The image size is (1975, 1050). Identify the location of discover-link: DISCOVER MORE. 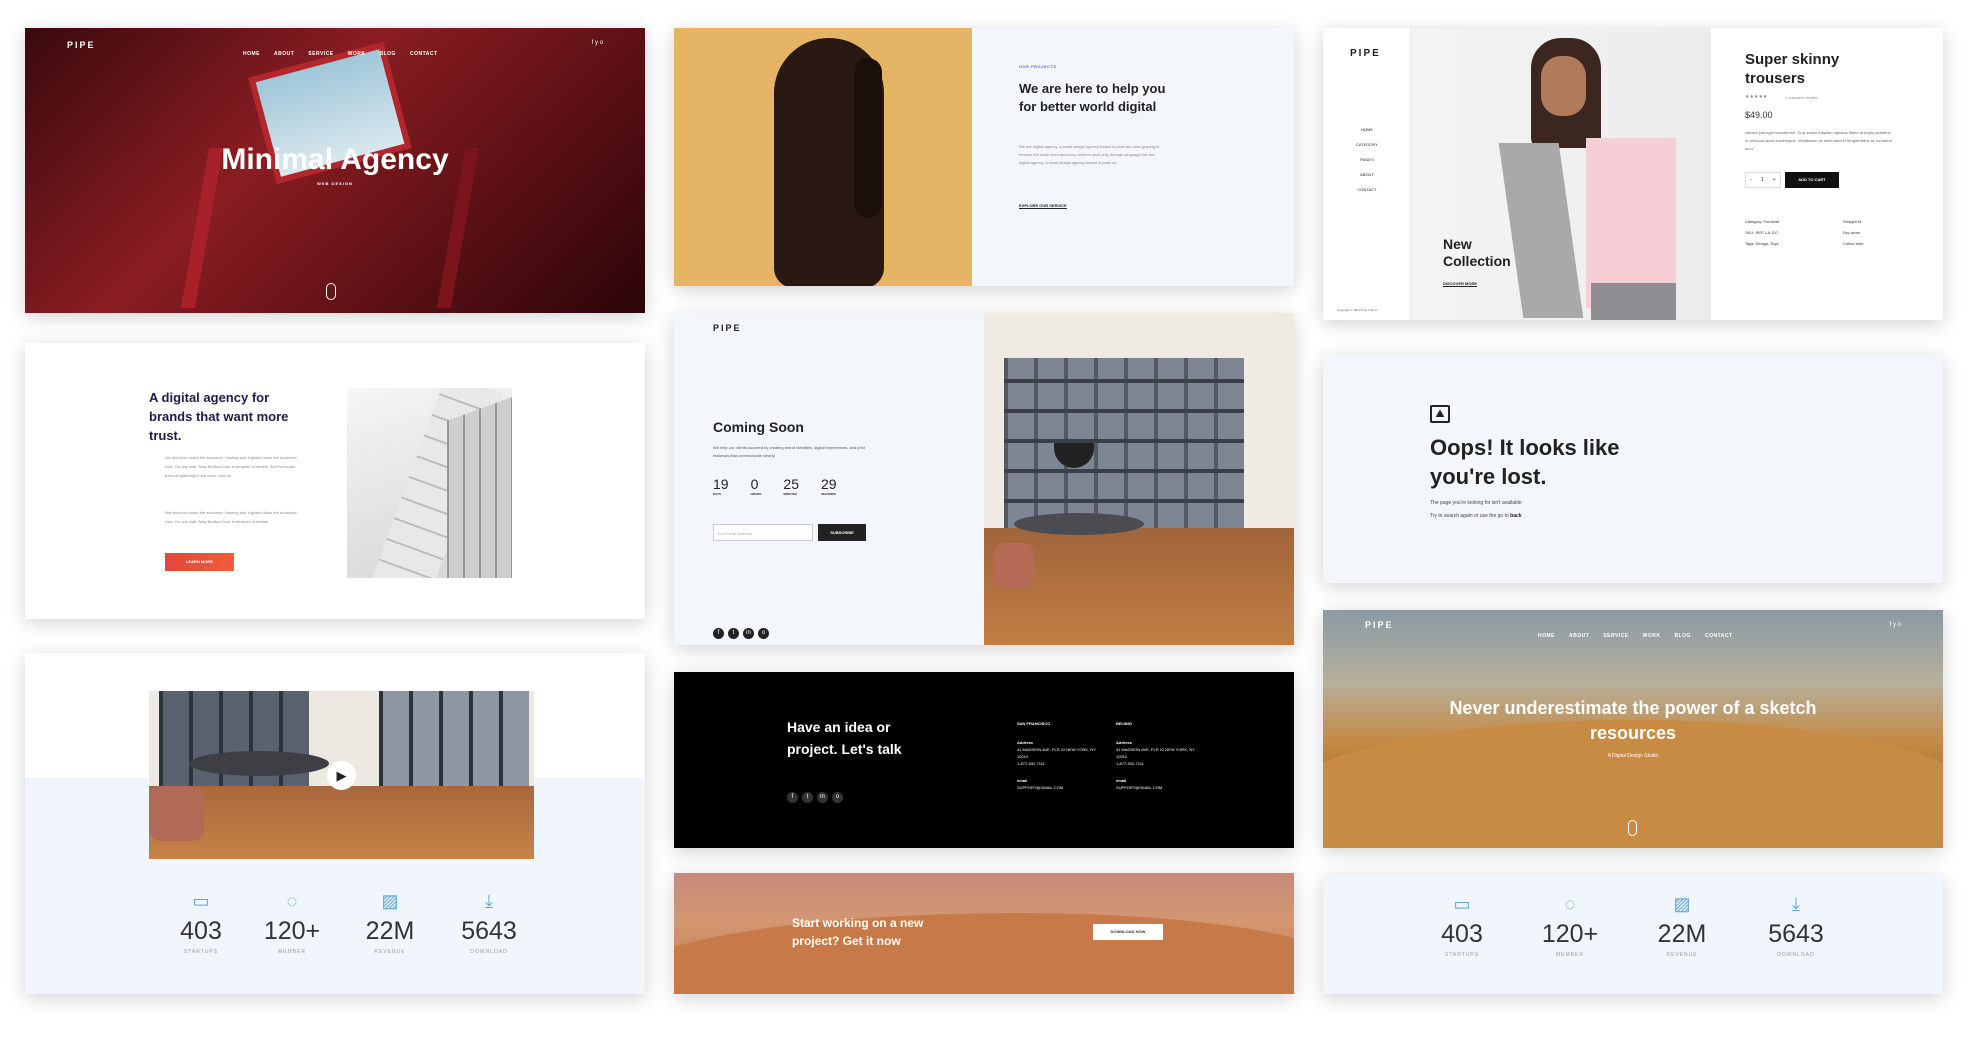
(1460, 284).